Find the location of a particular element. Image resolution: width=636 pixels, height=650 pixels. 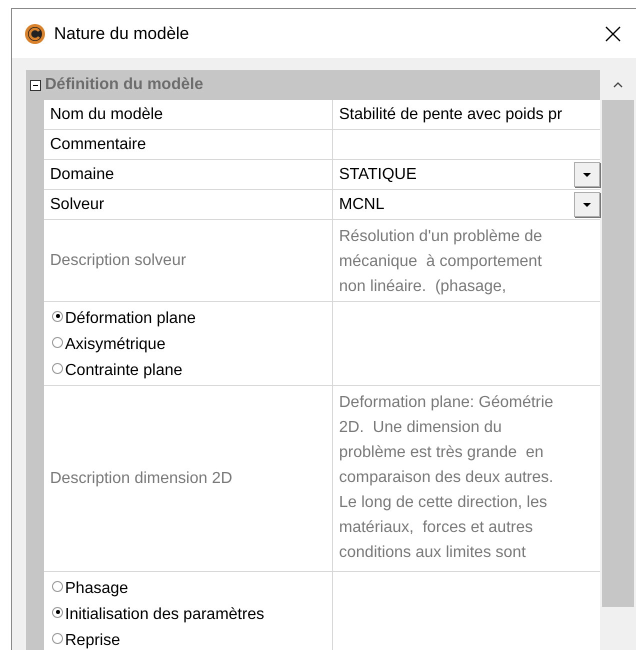

radio-option: Axisymétrique is located at coordinates (191, 345).